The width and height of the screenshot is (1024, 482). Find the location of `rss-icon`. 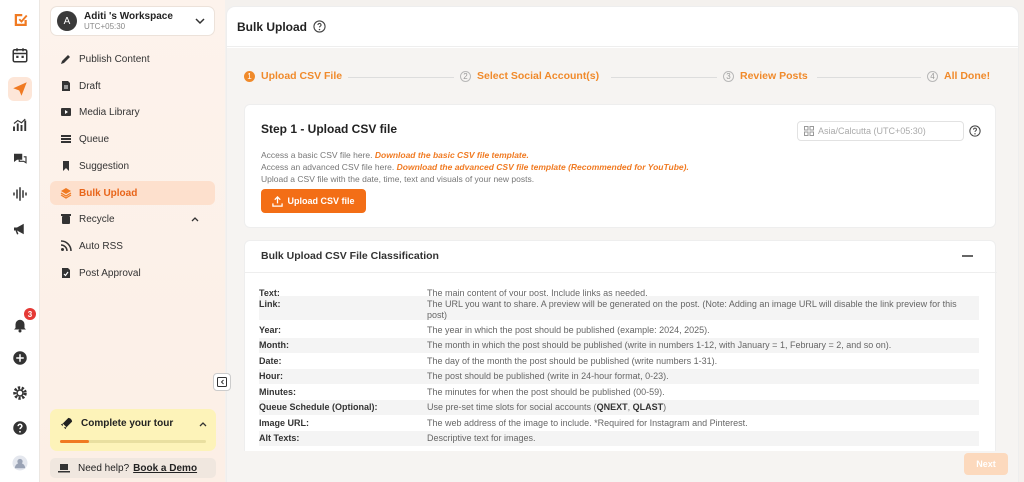

rss-icon is located at coordinates (66, 246).